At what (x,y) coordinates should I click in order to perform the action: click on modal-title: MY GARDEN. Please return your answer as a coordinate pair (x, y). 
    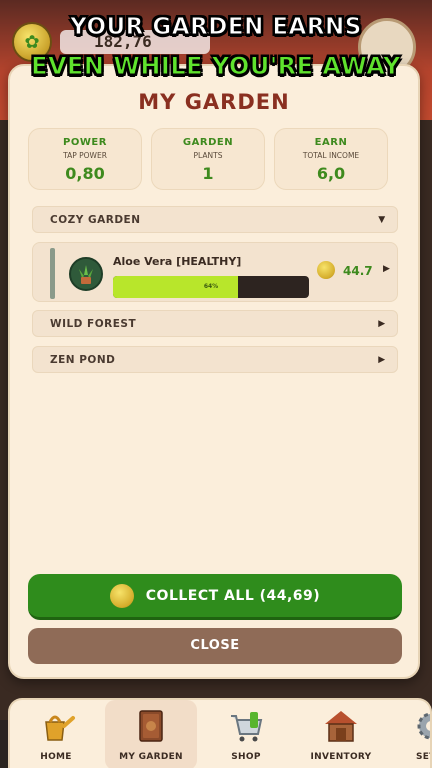
    Looking at the image, I should click on (214, 102).